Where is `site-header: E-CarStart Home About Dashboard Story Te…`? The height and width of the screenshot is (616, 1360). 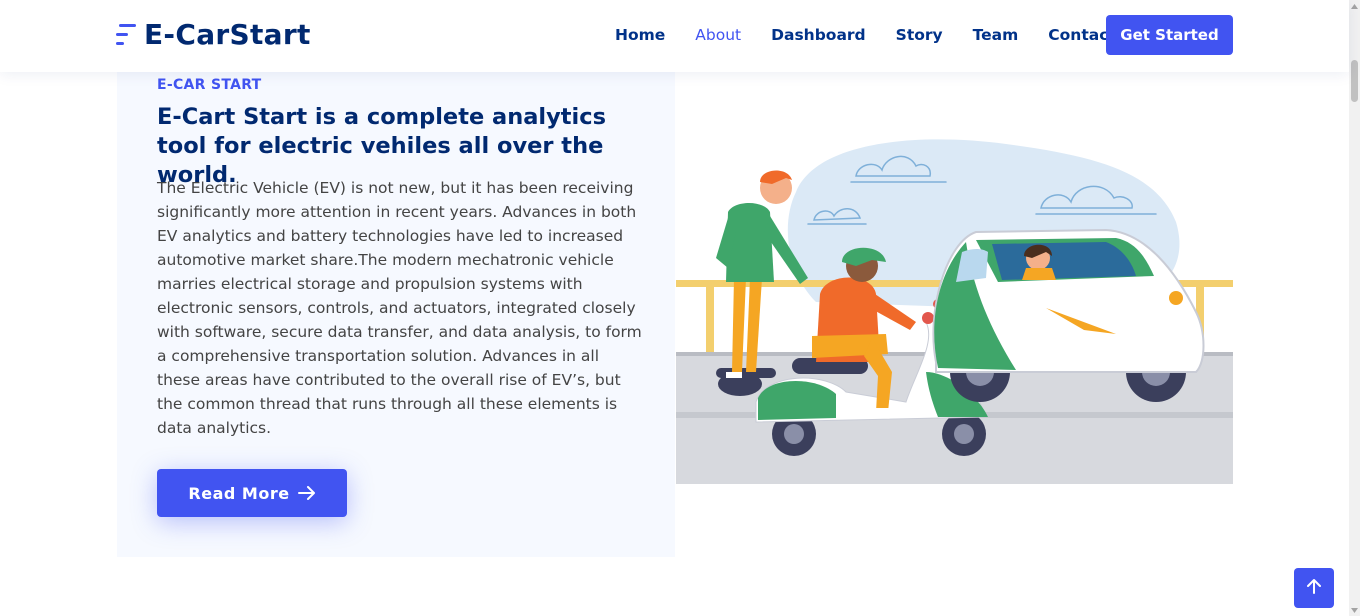 site-header: E-CarStart Home About Dashboard Story Te… is located at coordinates (674, 36).